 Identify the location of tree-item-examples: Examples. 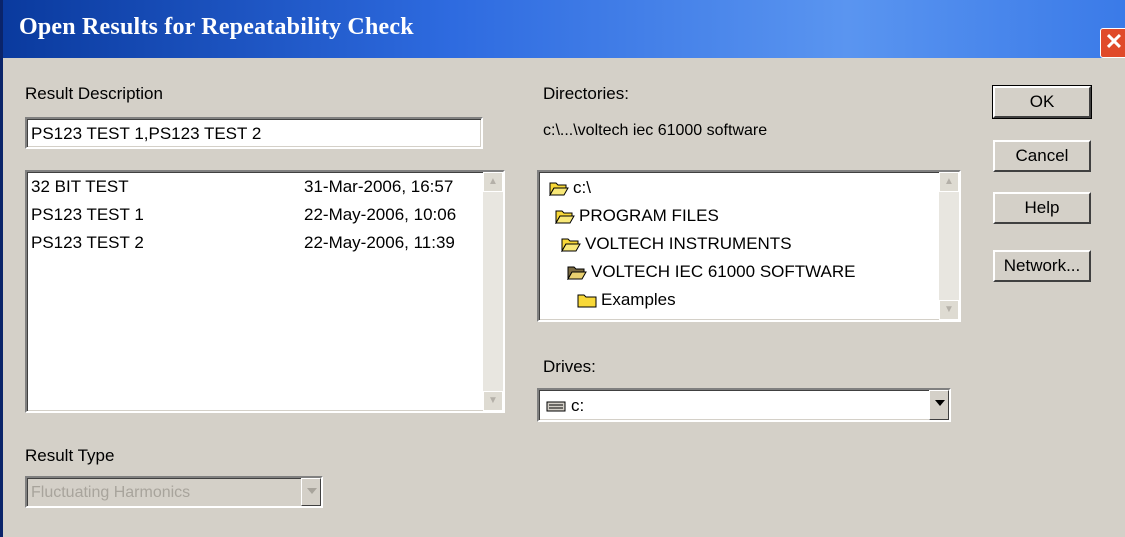
(626, 300).